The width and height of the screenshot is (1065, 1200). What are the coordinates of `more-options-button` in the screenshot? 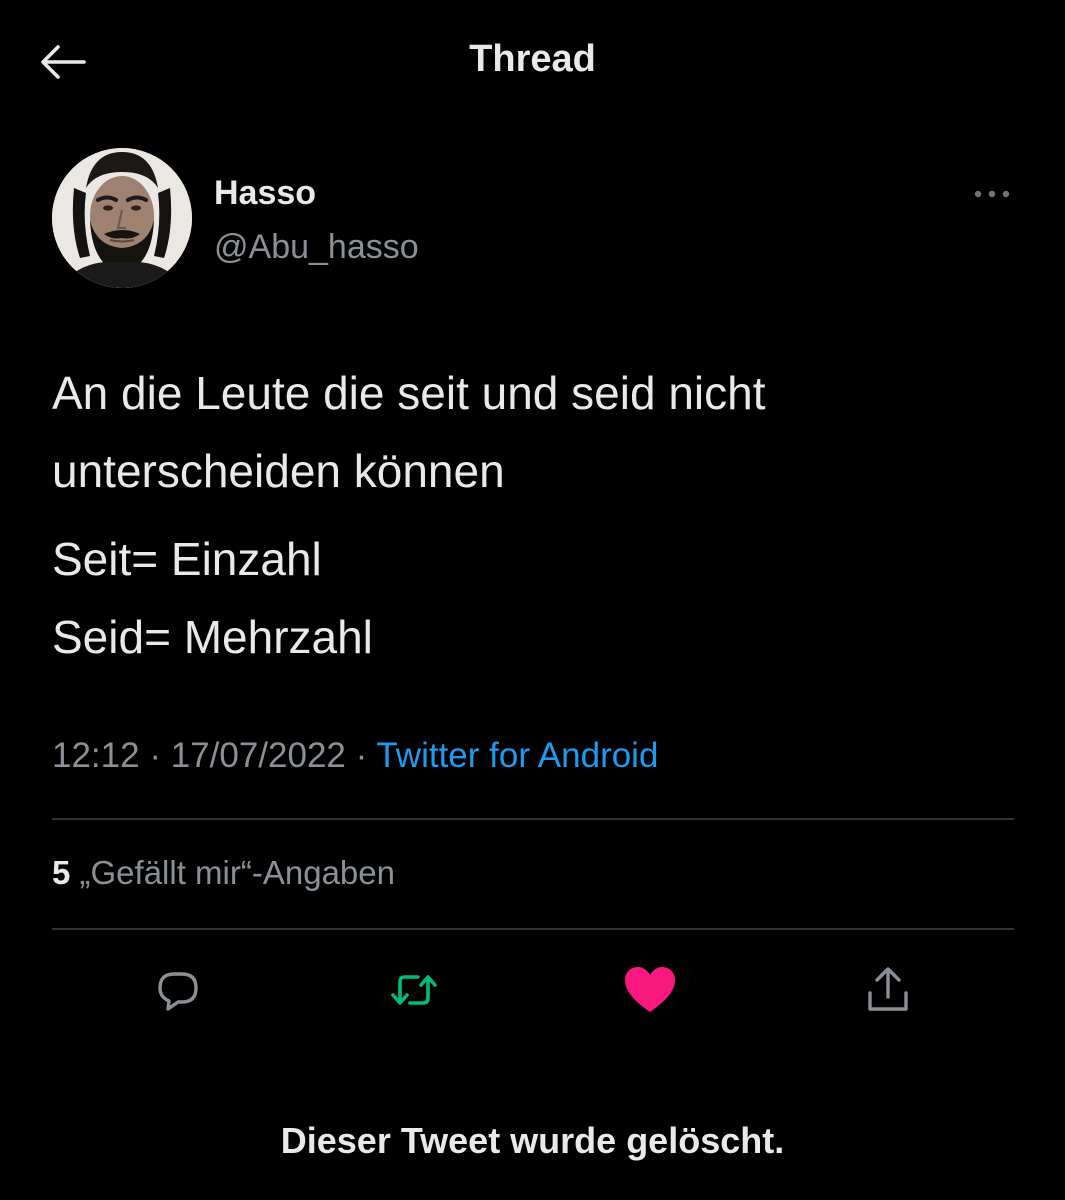 It's located at (992, 194).